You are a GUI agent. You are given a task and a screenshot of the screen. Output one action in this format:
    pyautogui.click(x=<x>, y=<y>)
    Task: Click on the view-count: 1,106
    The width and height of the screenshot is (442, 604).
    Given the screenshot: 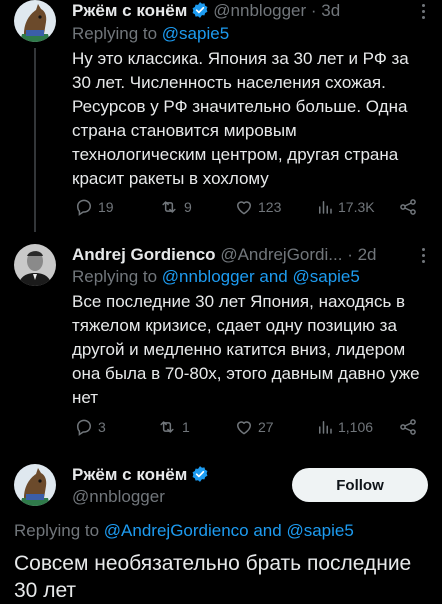 What is the action you would take?
    pyautogui.click(x=356, y=427)
    